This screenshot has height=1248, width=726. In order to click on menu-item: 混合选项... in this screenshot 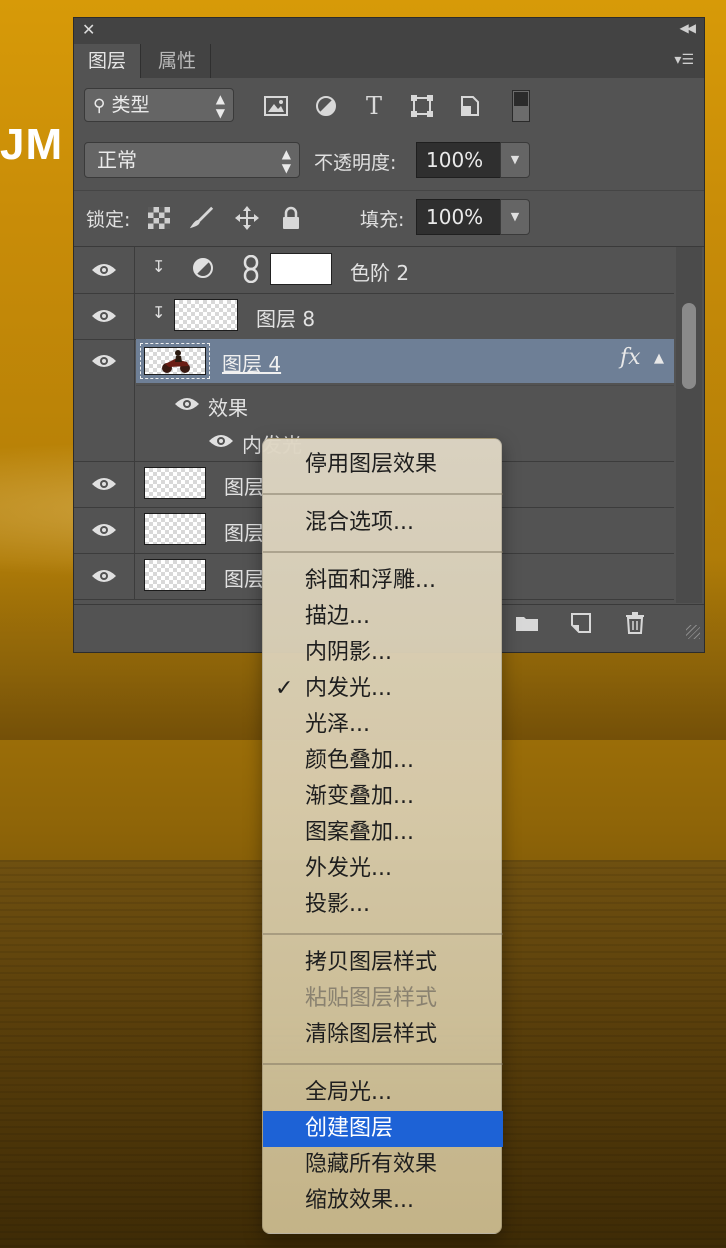, I will do `click(383, 523)`.